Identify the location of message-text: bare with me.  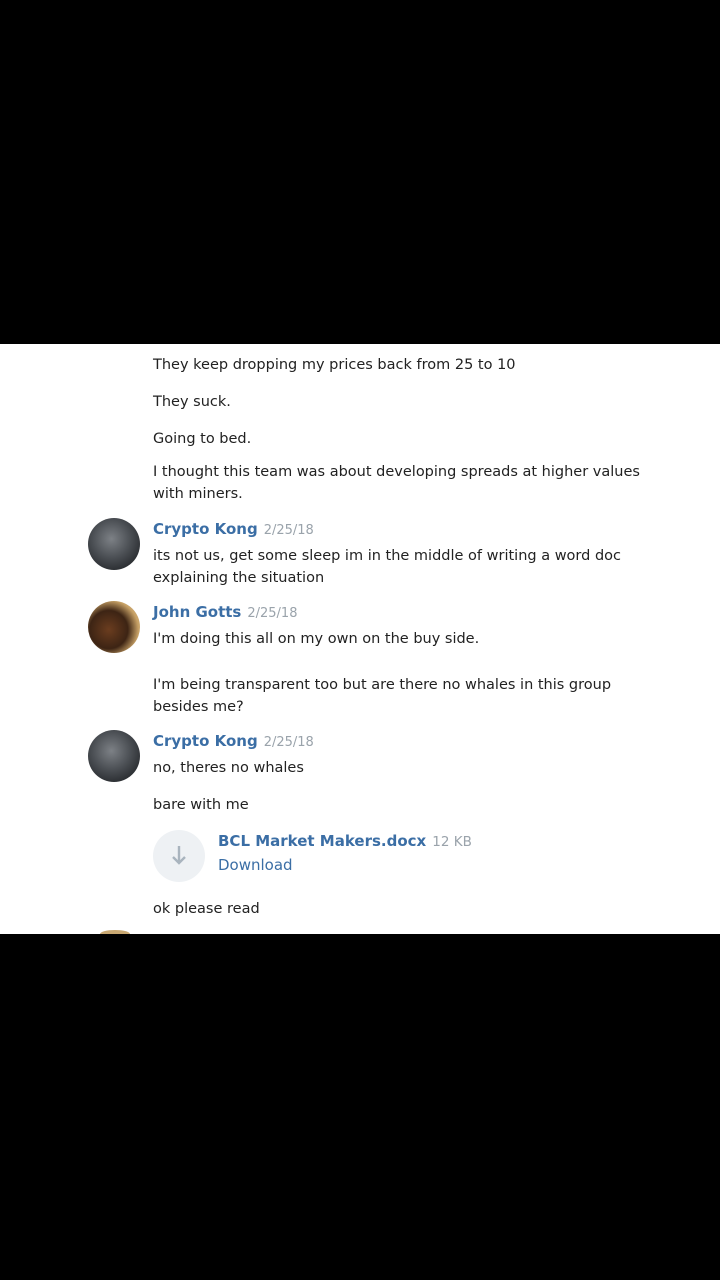
(201, 805).